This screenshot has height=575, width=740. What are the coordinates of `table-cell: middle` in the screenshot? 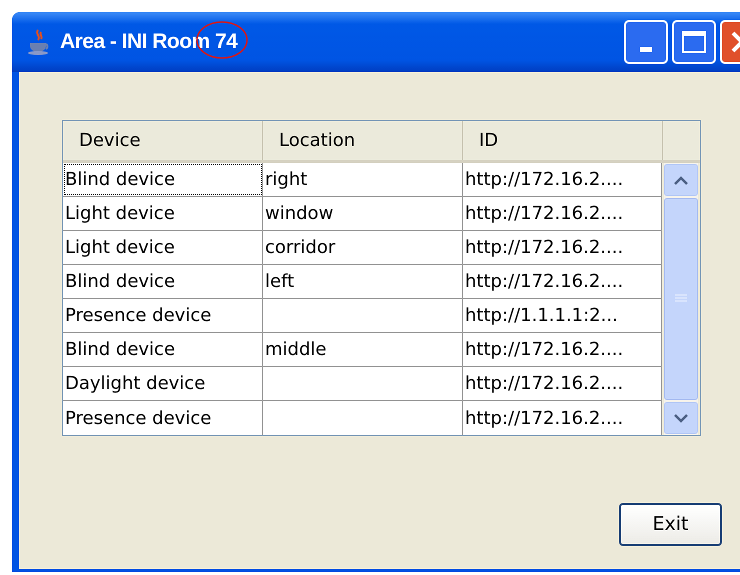 It's located at (363, 349).